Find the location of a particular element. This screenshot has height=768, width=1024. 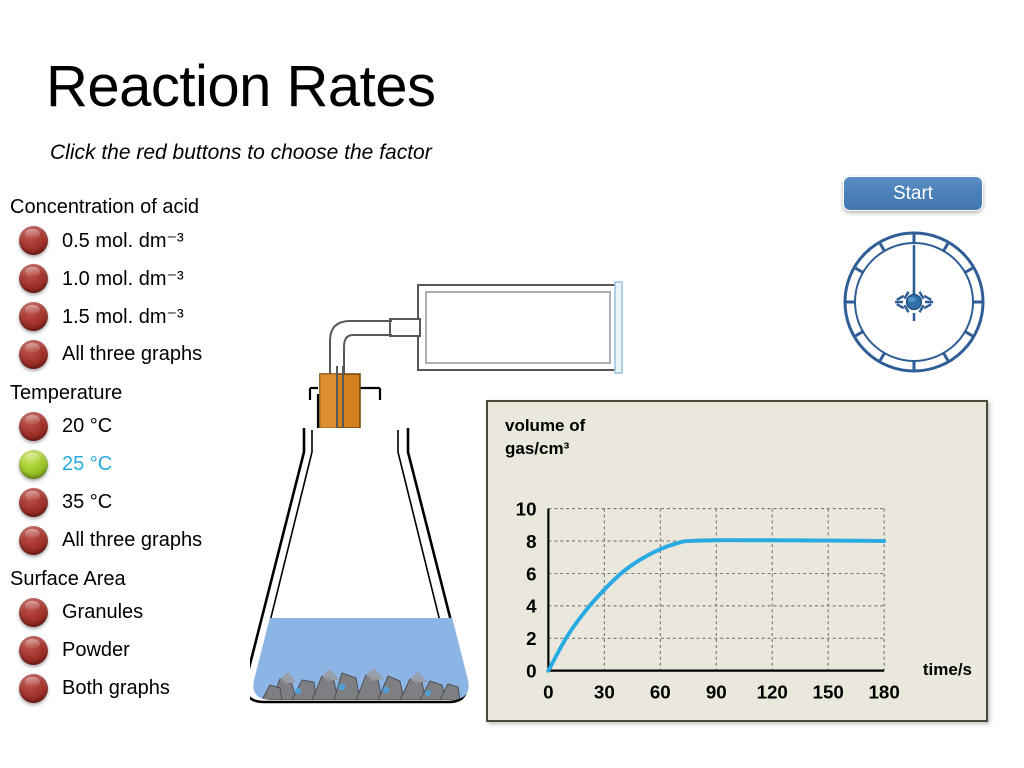

svg-text: 10 is located at coordinates (526, 509).